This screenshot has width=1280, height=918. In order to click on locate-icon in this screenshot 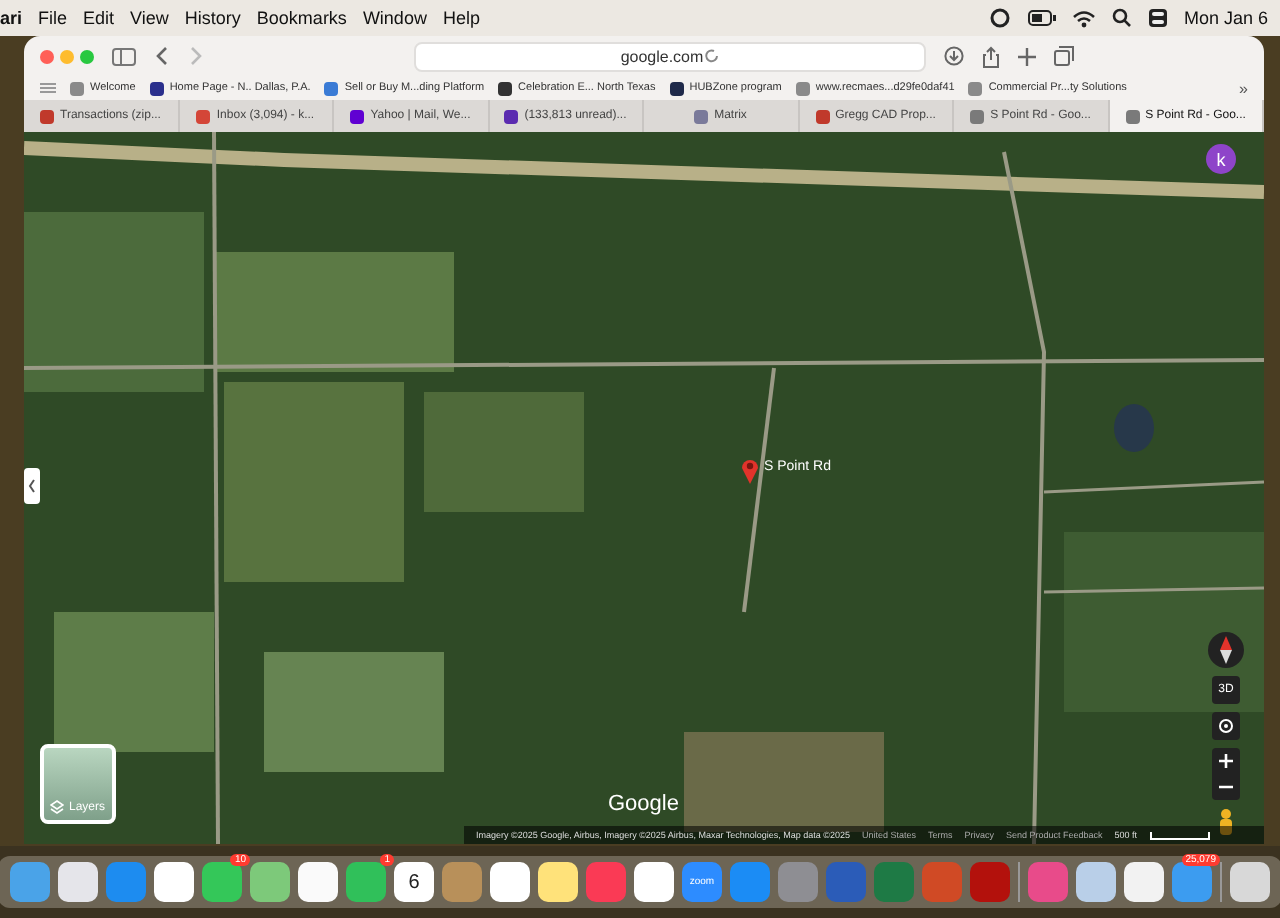, I will do `click(1226, 726)`.